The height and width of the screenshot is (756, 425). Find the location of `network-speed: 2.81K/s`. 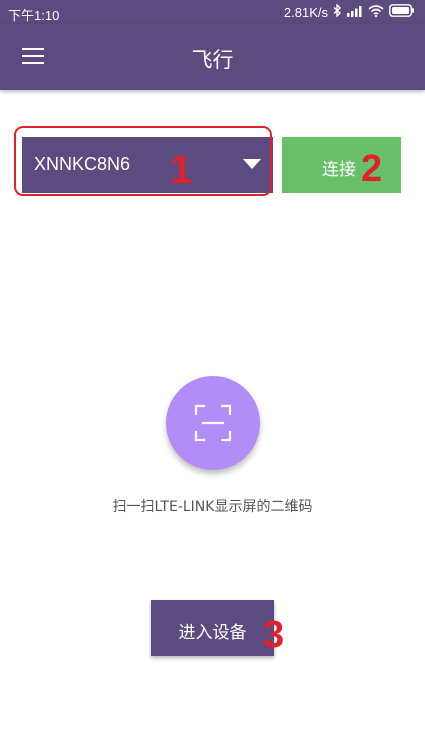

network-speed: 2.81K/s is located at coordinates (305, 12).